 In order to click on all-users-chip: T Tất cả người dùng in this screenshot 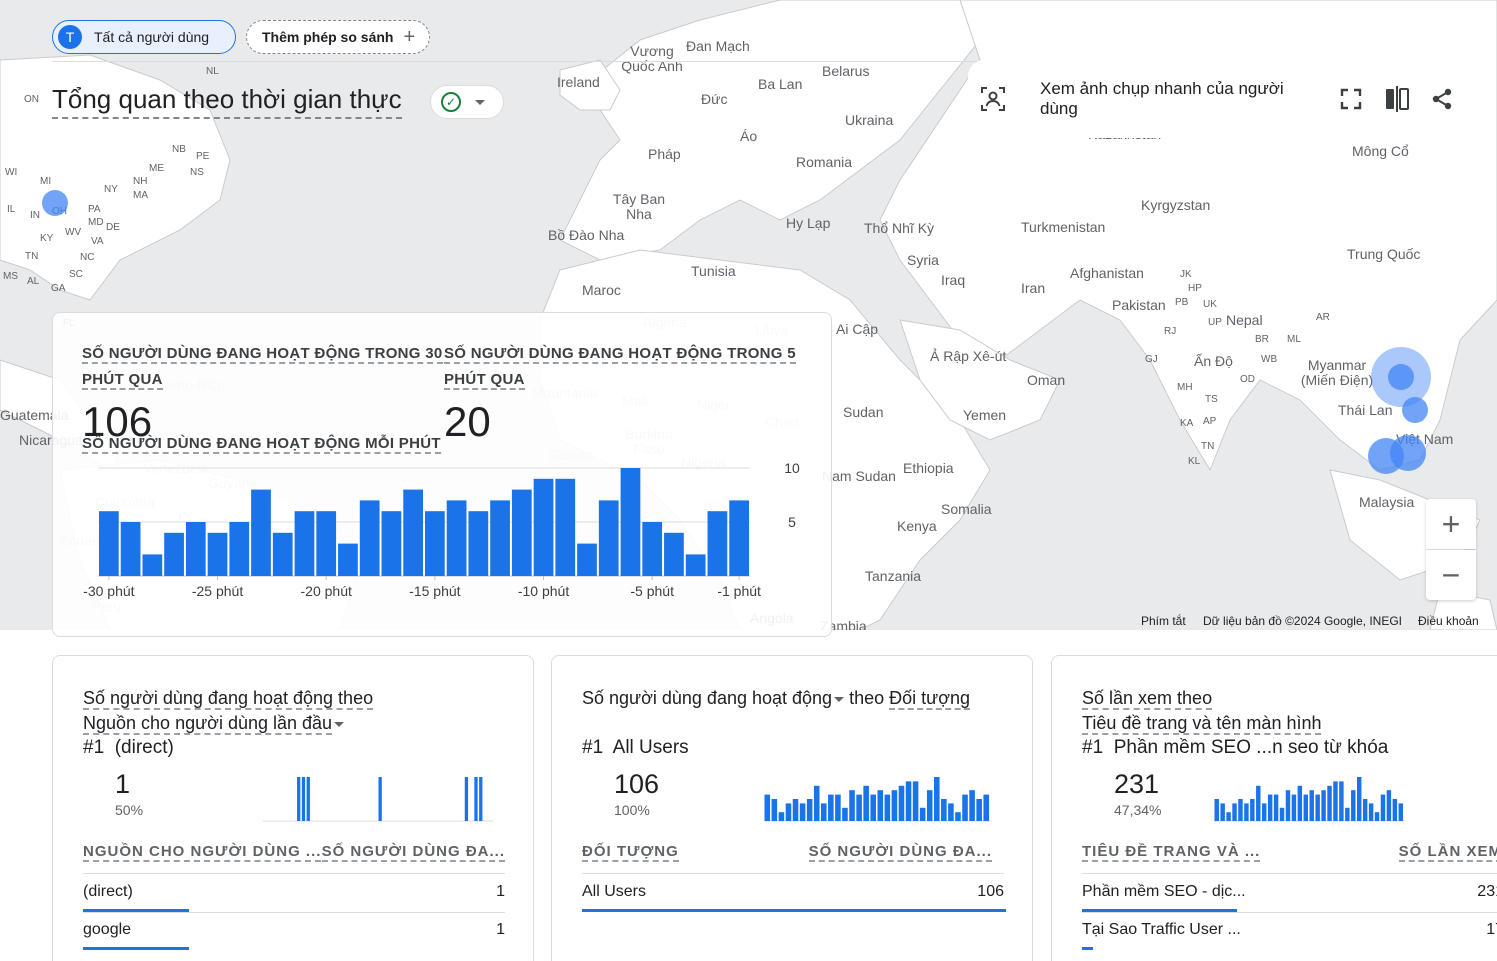, I will do `click(144, 37)`.